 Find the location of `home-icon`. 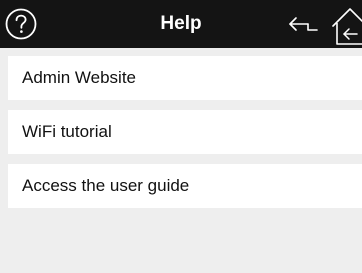

home-icon is located at coordinates (347, 26).